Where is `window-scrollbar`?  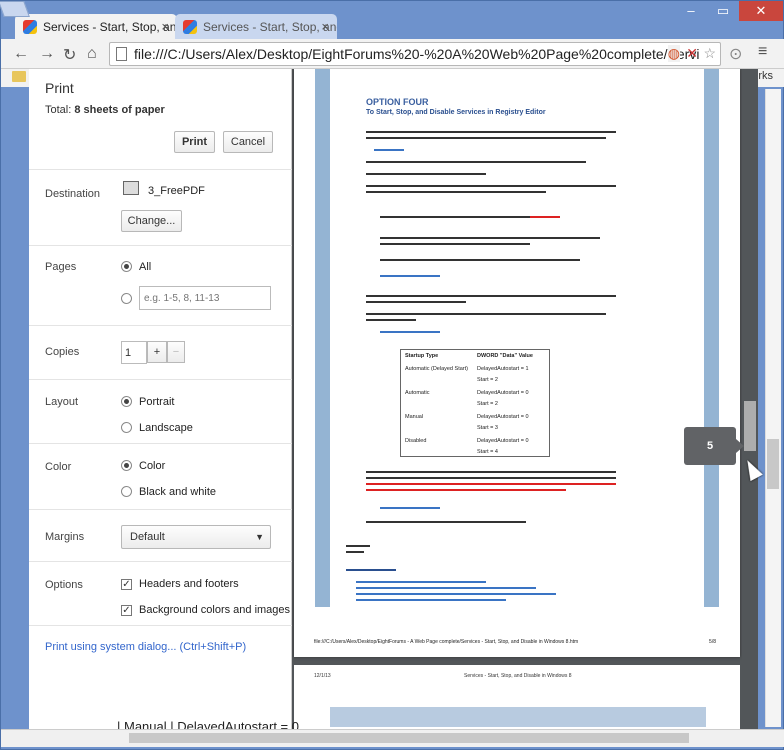 window-scrollbar is located at coordinates (773, 408).